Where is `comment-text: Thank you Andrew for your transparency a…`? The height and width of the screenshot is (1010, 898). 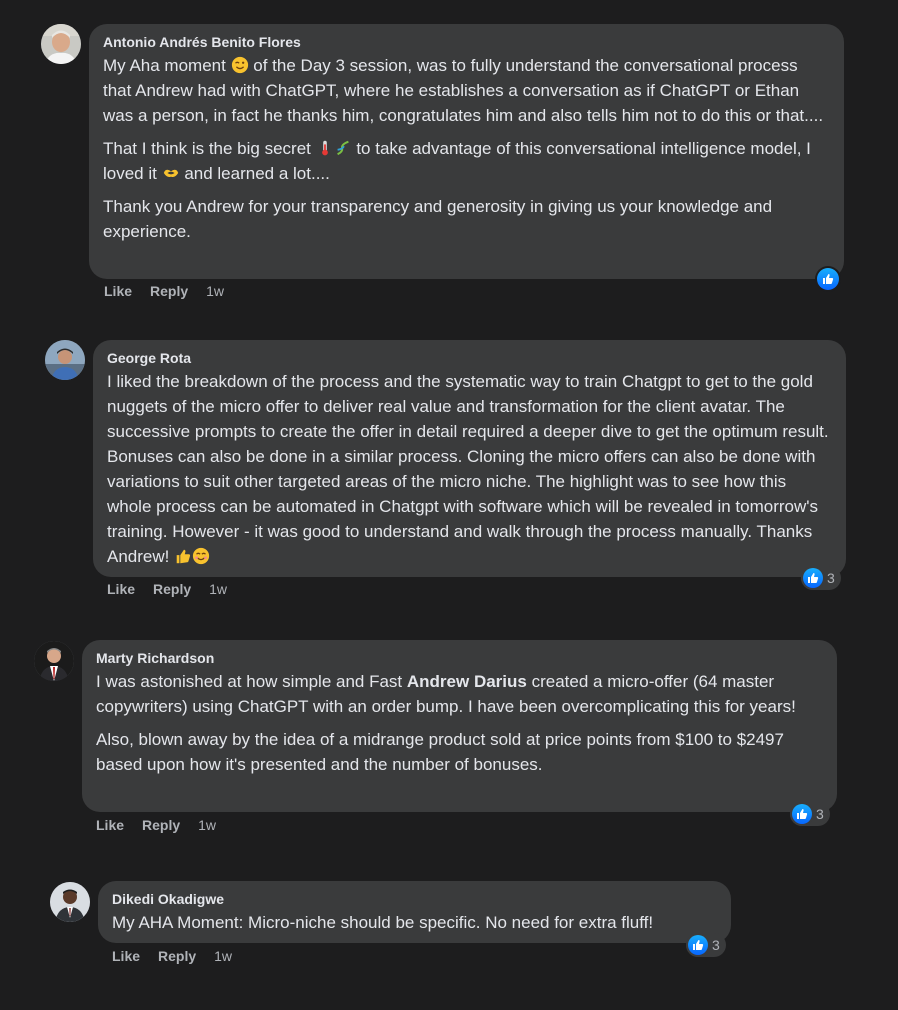 comment-text: Thank you Andrew for your transparency a… is located at coordinates (438, 219).